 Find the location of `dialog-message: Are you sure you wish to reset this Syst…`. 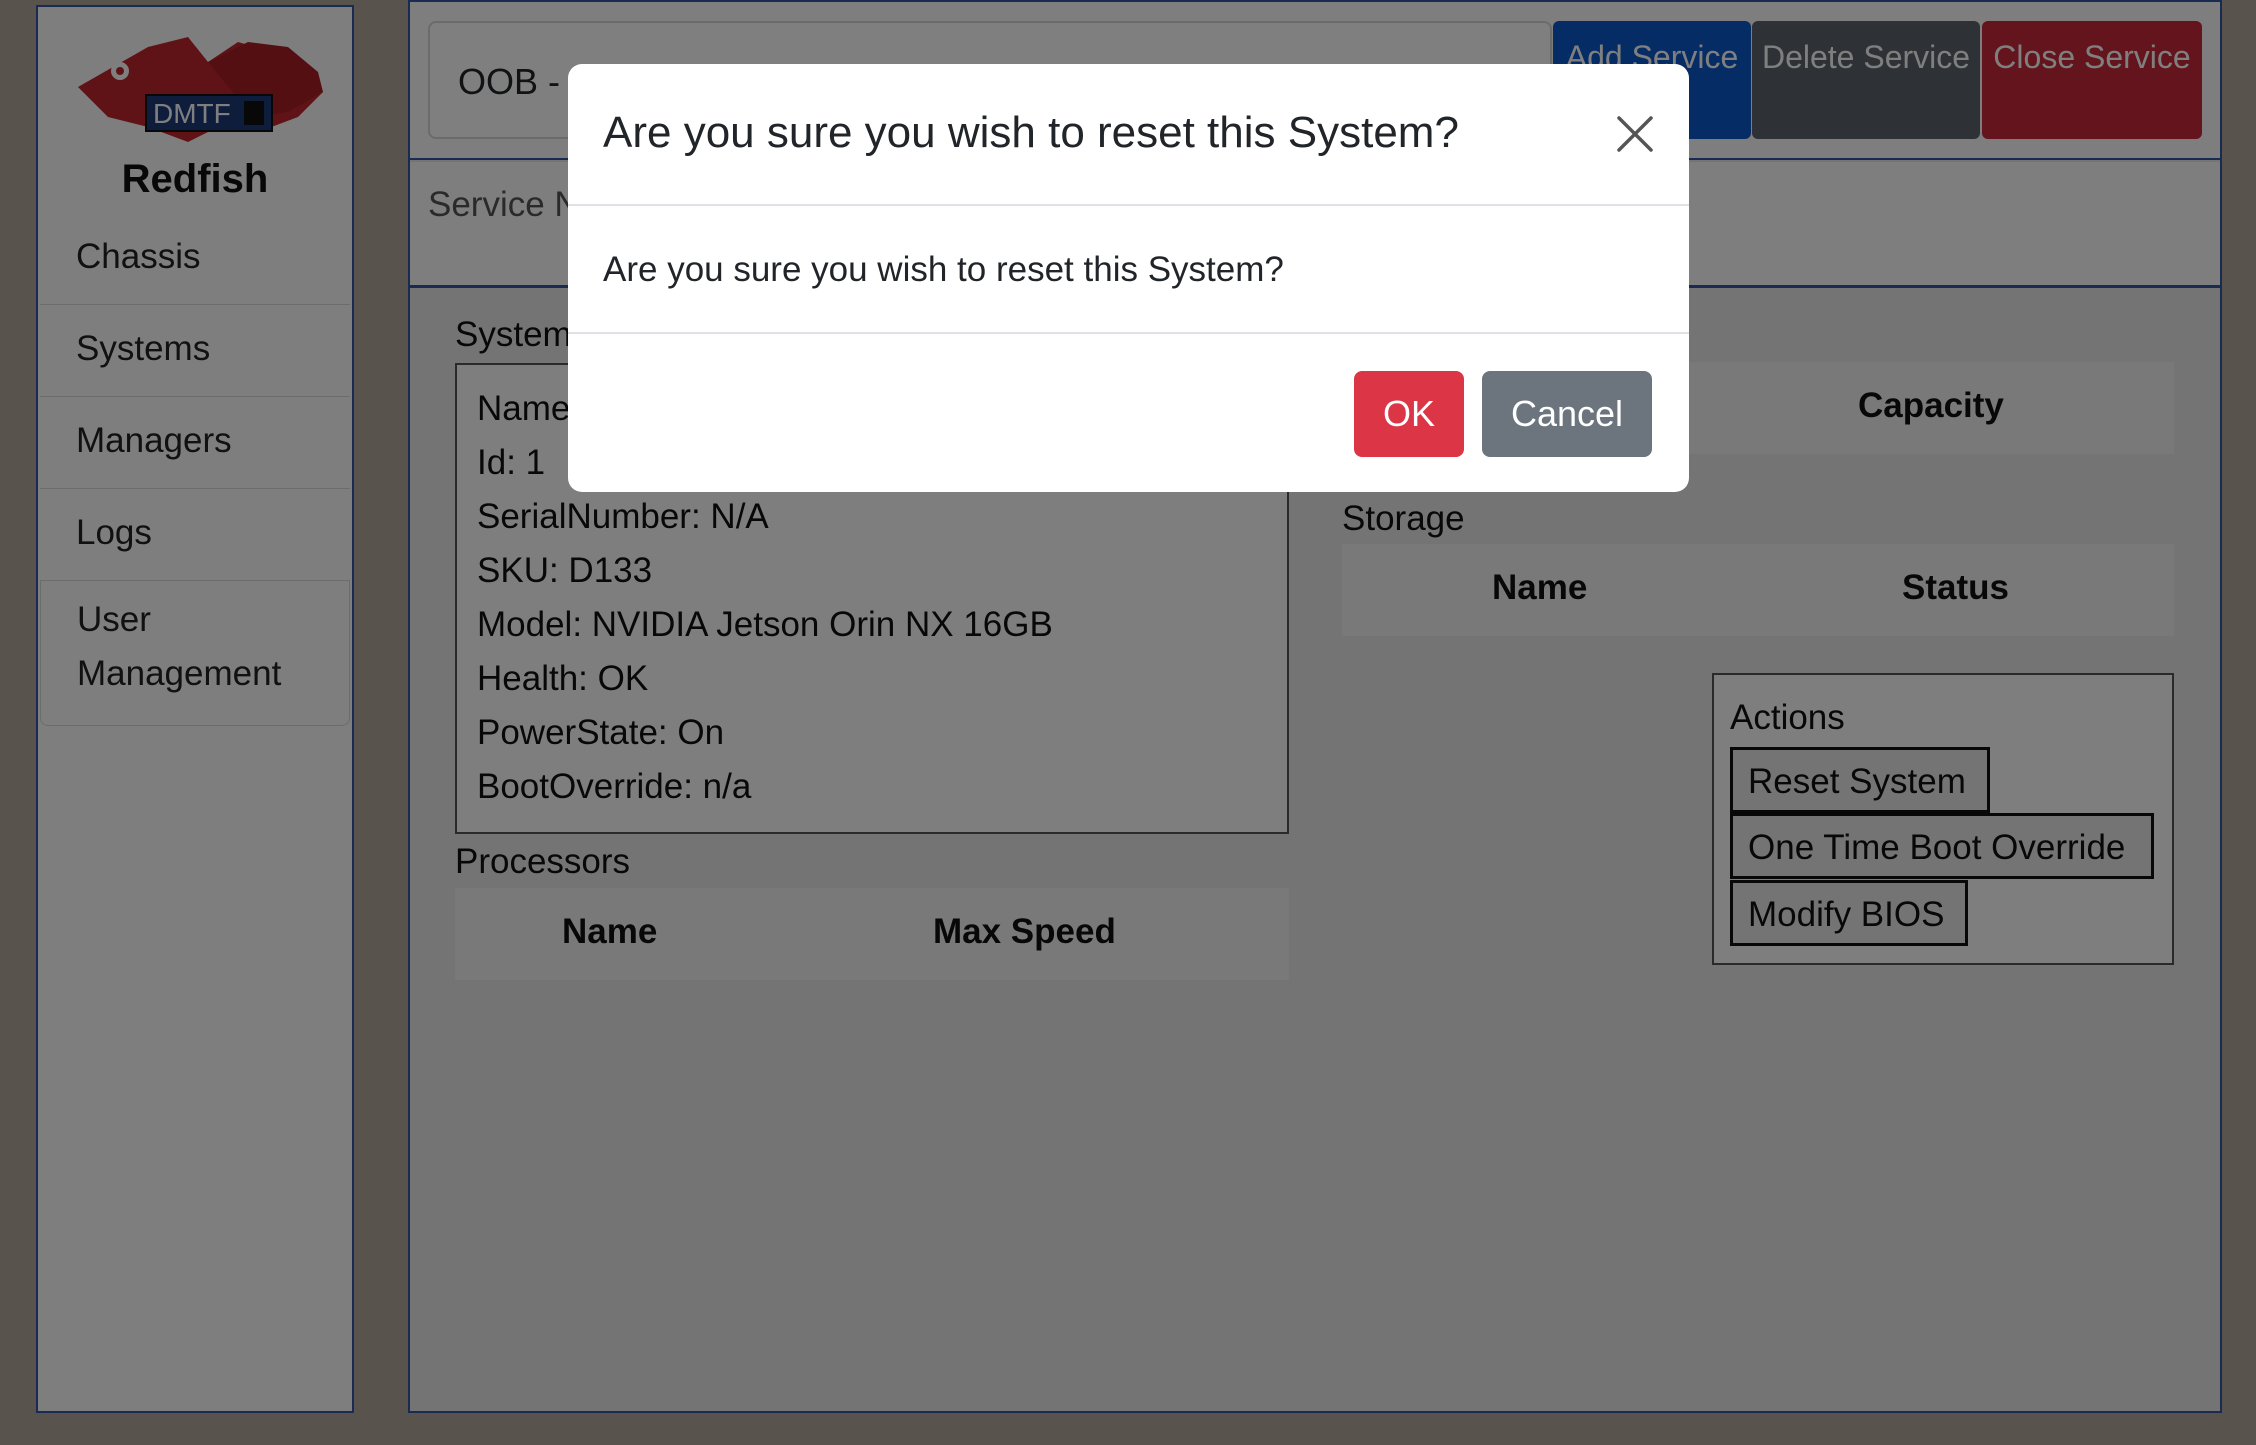

dialog-message: Are you sure you wish to reset this Syst… is located at coordinates (943, 269).